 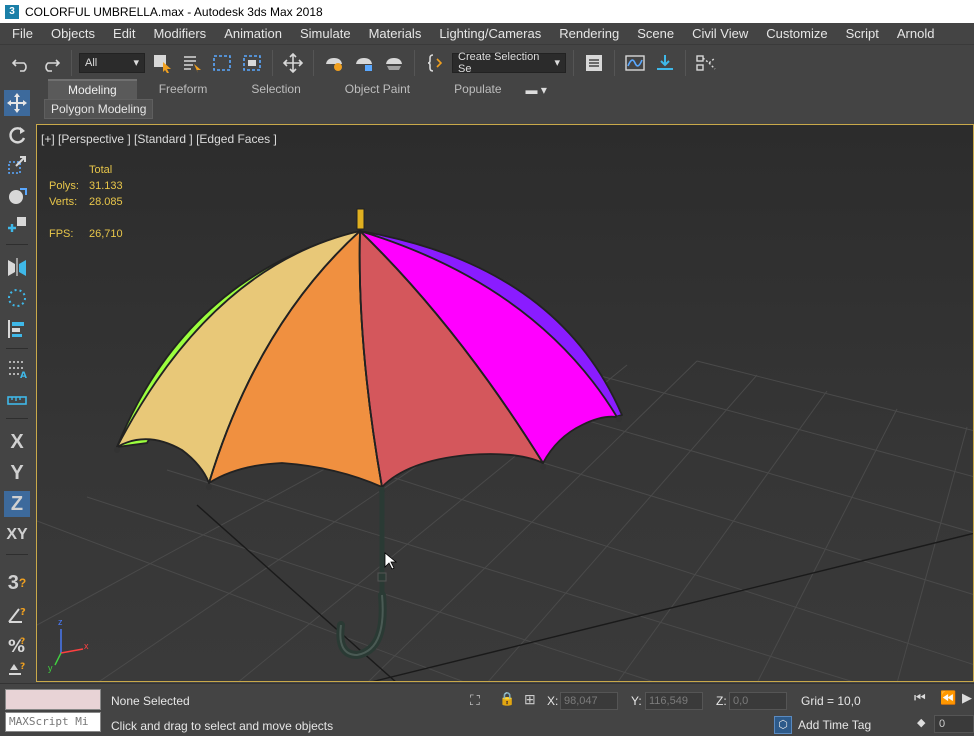 What do you see at coordinates (325, 33) in the screenshot?
I see `menu-simulate: Simulate` at bounding box center [325, 33].